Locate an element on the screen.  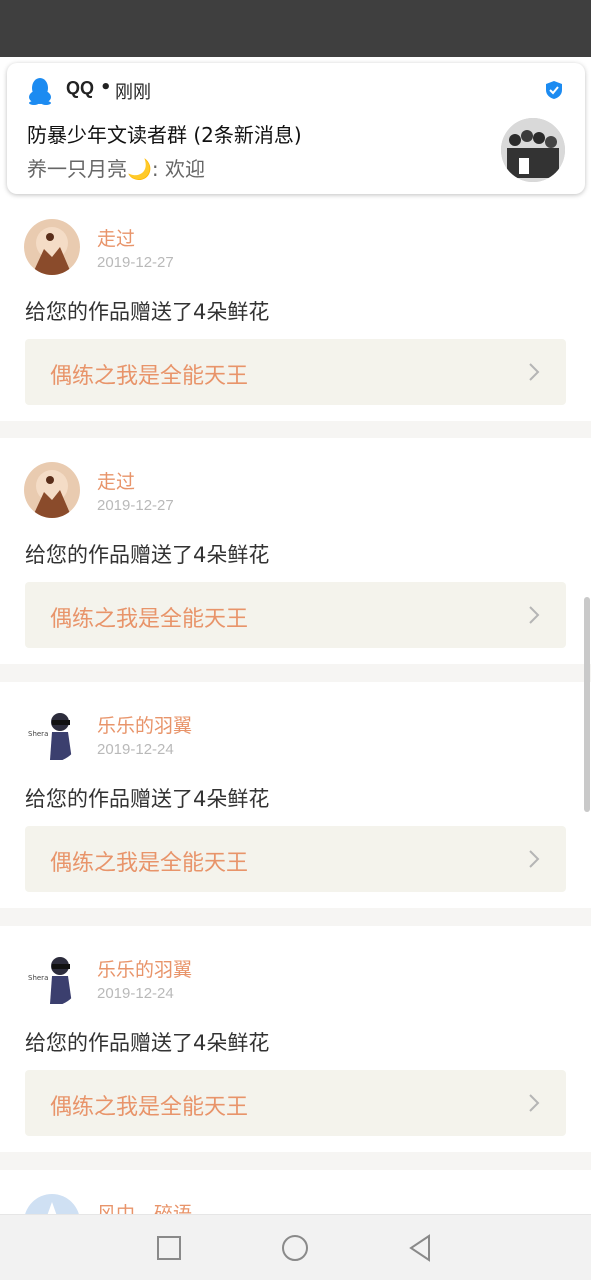
system-nav-bar is located at coordinates (295, 1247).